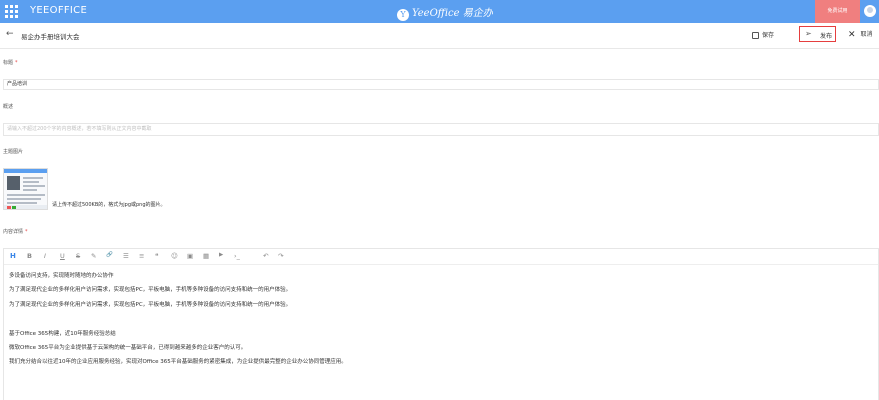 Image resolution: width=879 pixels, height=400 pixels. Describe the element at coordinates (78, 256) in the screenshot. I see `strikethrough-icon: S` at that location.